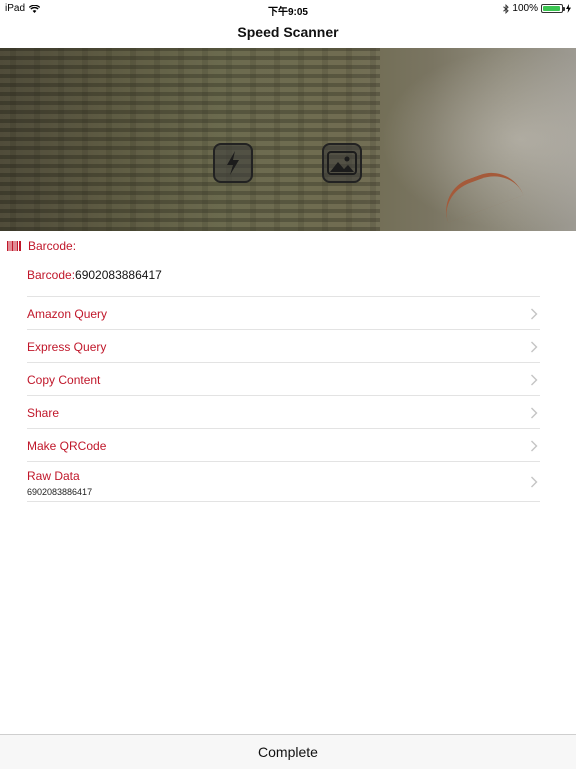 The image size is (576, 769). Describe the element at coordinates (67, 346) in the screenshot. I see `row-label: Express Query` at that location.